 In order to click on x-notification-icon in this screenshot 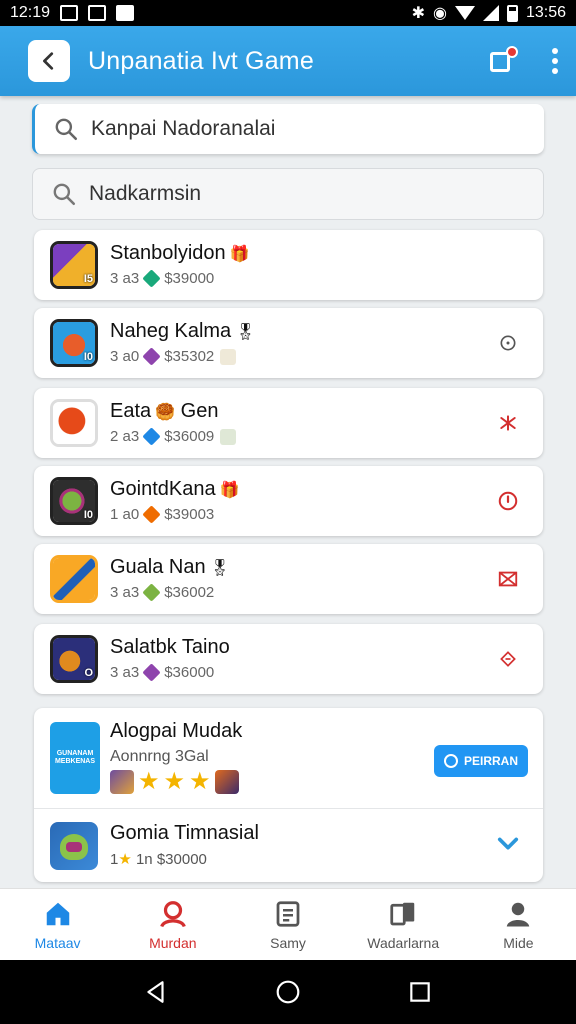, I will do `click(97, 13)`.